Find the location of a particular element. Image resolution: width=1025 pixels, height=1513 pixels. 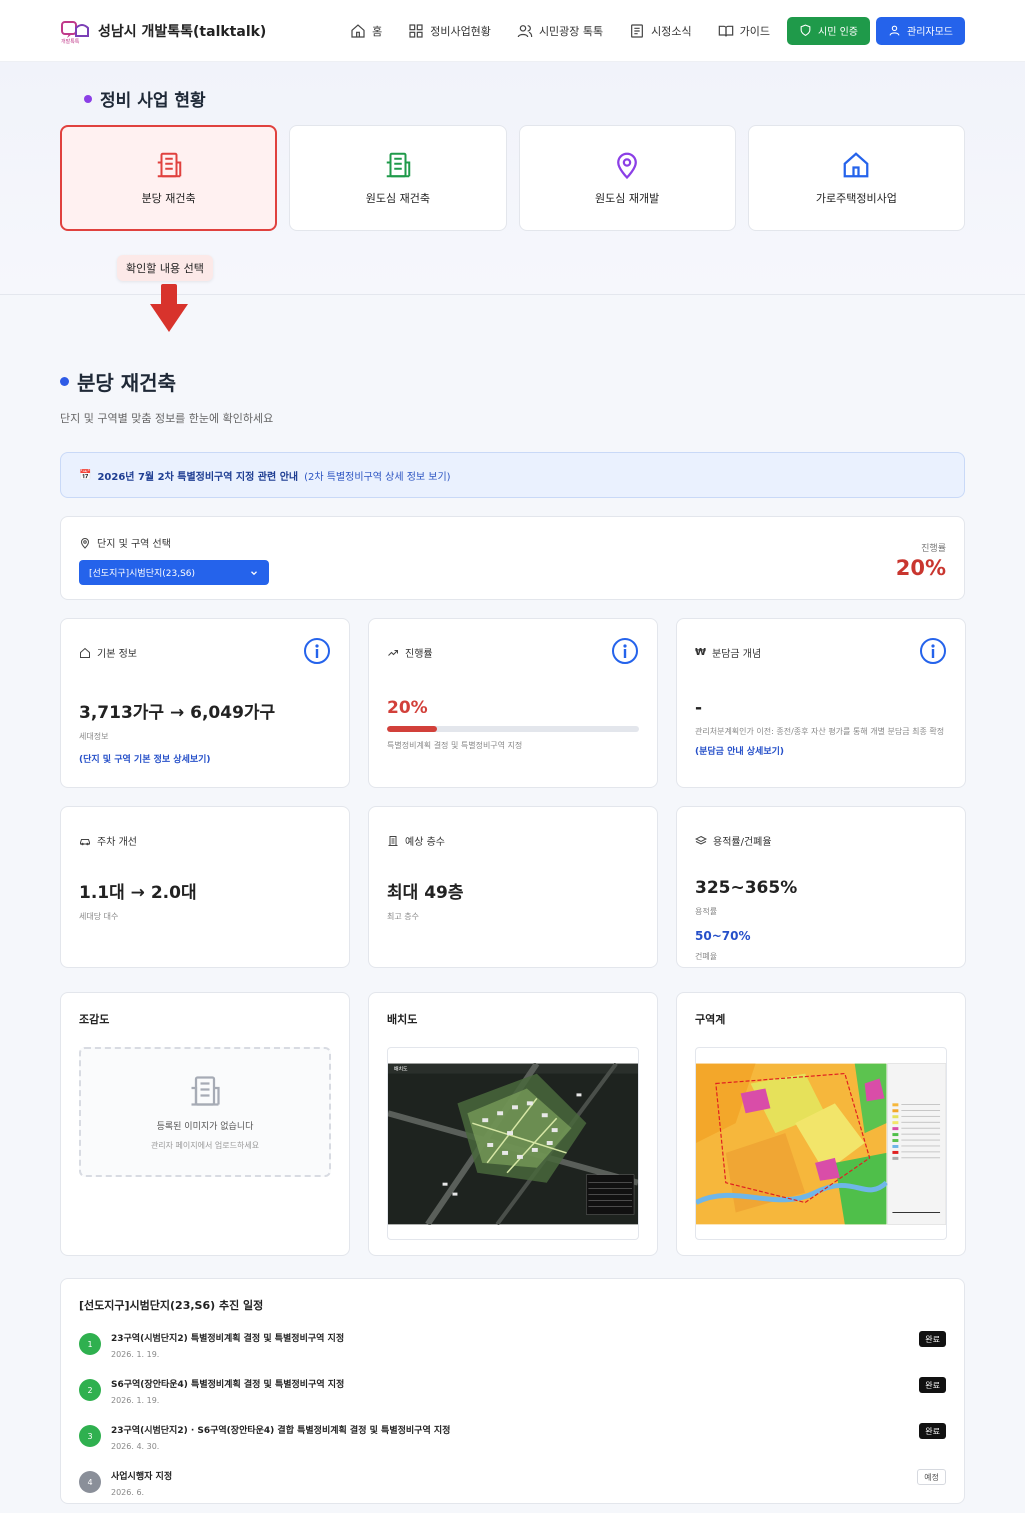

nav-projects: 정비사업현황 is located at coordinates (449, 31).